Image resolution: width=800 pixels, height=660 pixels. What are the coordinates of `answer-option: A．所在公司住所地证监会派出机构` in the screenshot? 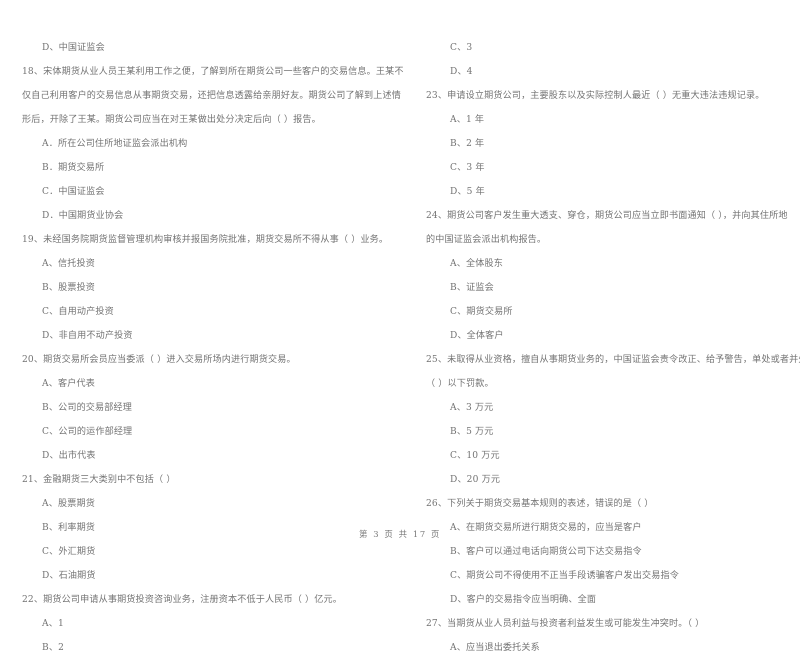 It's located at (115, 144).